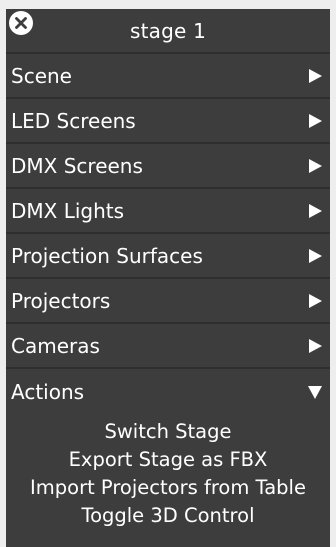 The image size is (336, 547). I want to click on menu-item-dmx-lights: DMX Lights, so click(168, 211).